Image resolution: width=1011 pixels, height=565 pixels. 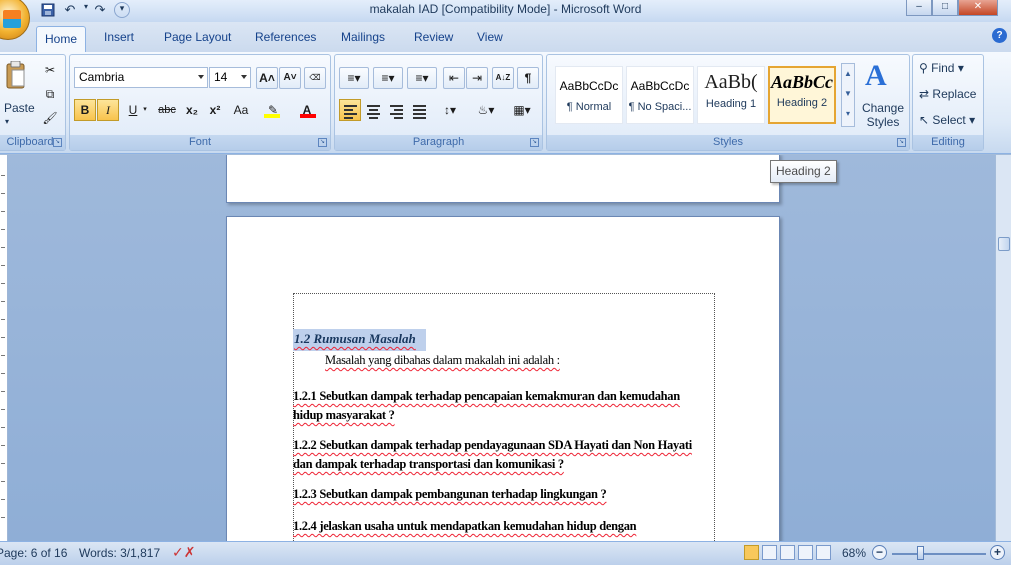 I want to click on borders-icon: ▦▾, so click(x=522, y=110).